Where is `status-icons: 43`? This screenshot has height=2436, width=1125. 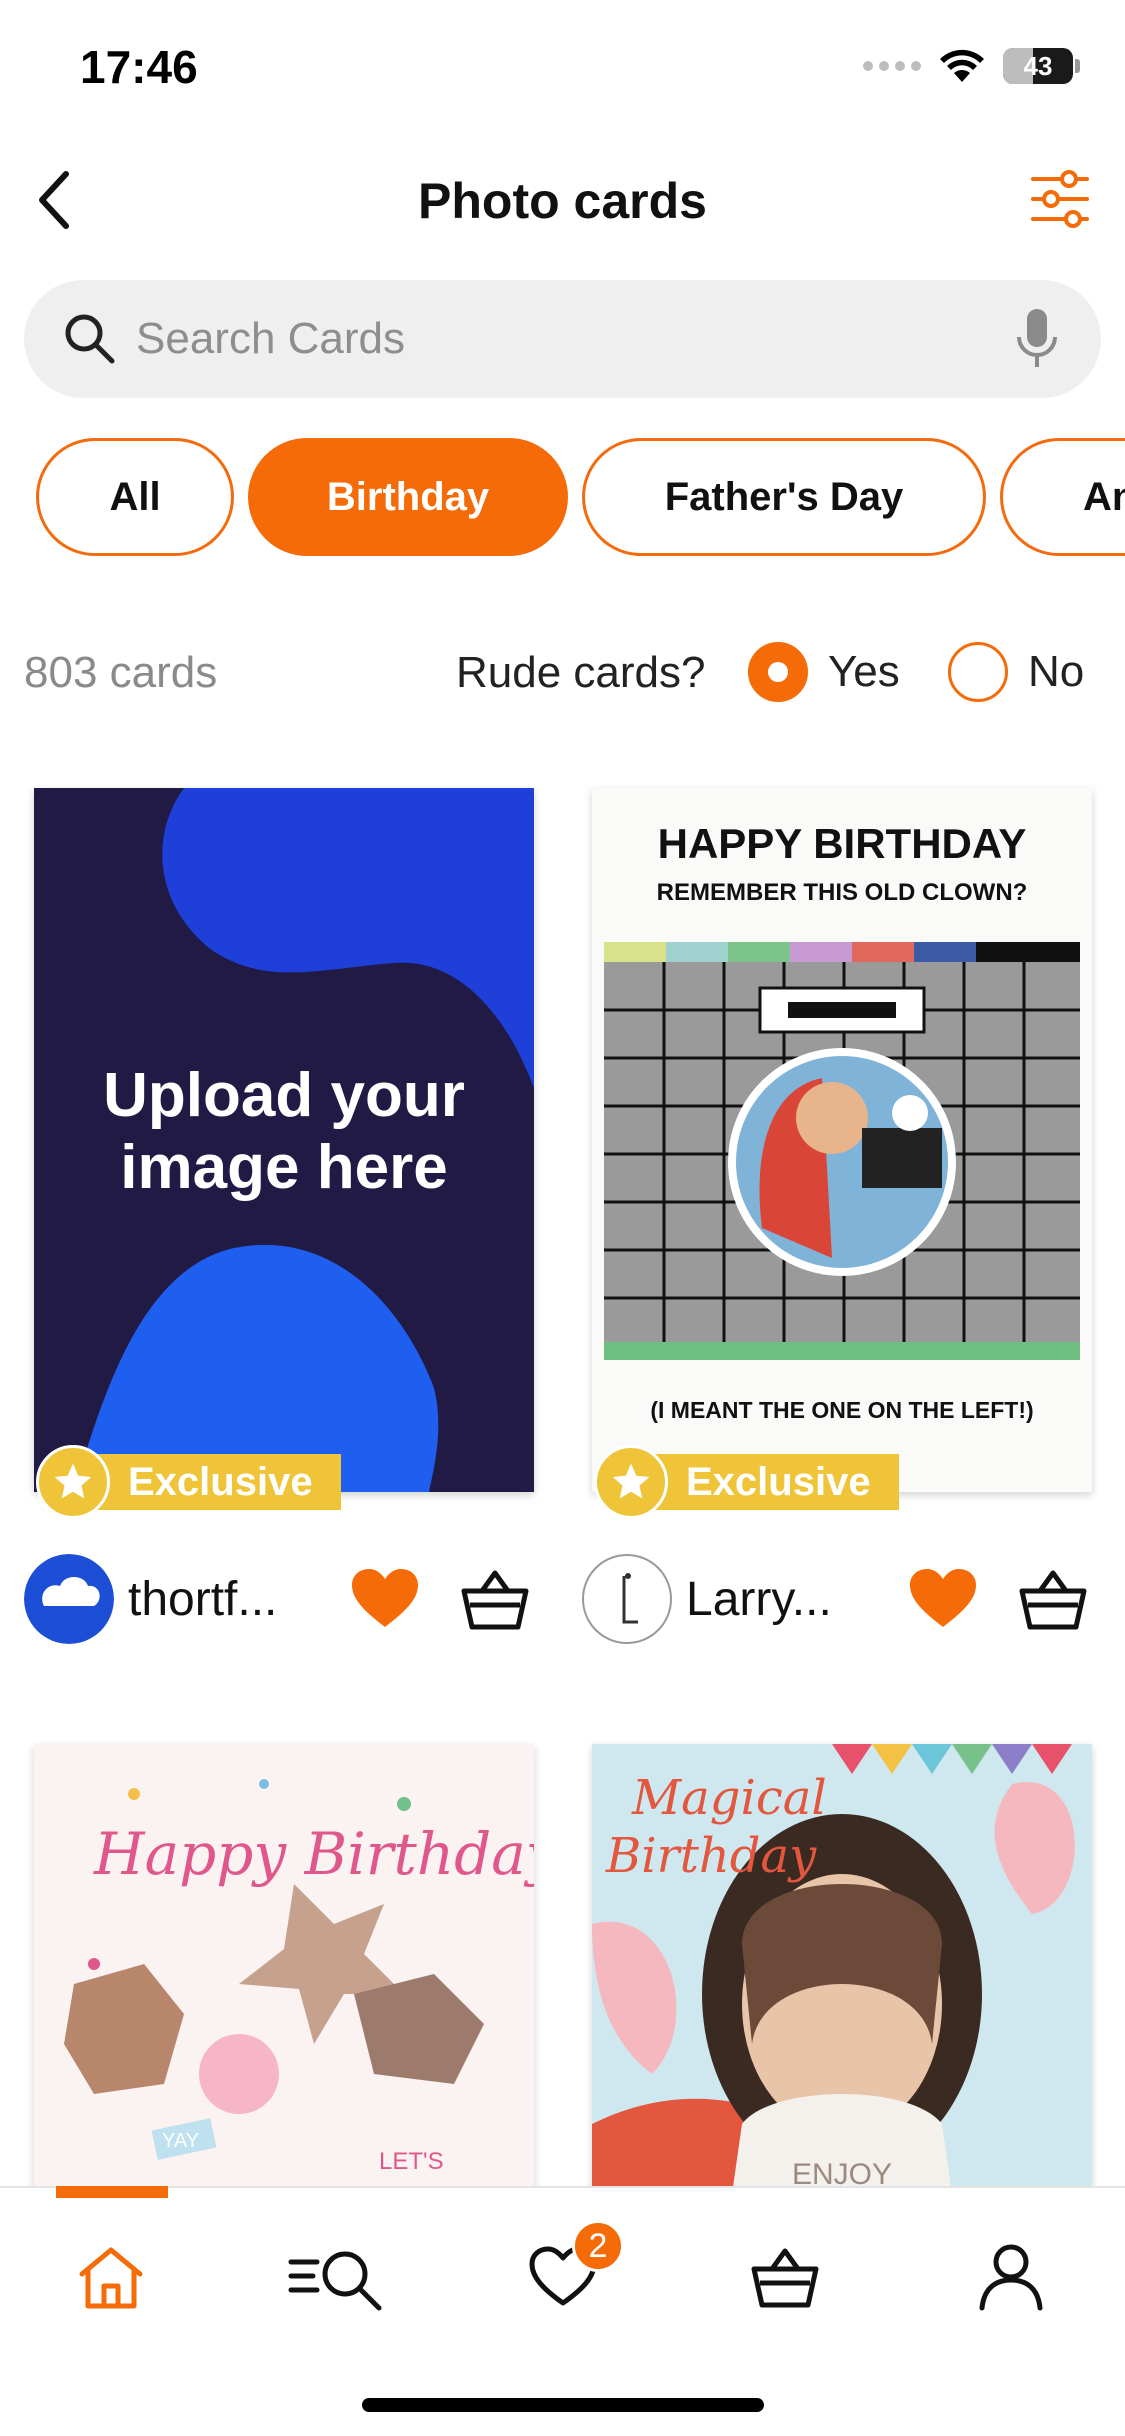
status-icons: 43 is located at coordinates (971, 66).